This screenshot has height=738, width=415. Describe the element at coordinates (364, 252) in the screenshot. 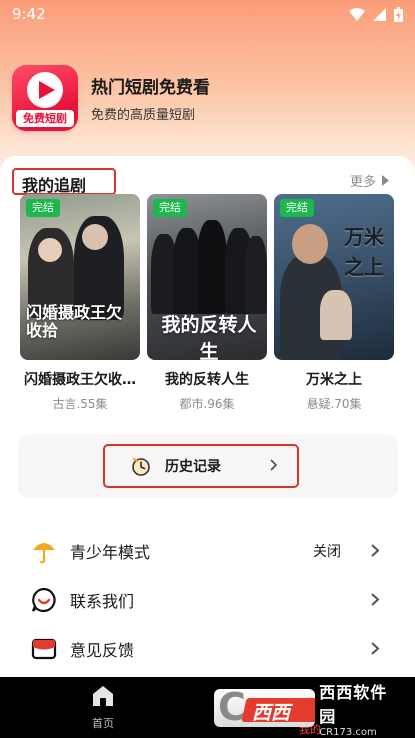

I see `poster-title: 万米之上` at that location.